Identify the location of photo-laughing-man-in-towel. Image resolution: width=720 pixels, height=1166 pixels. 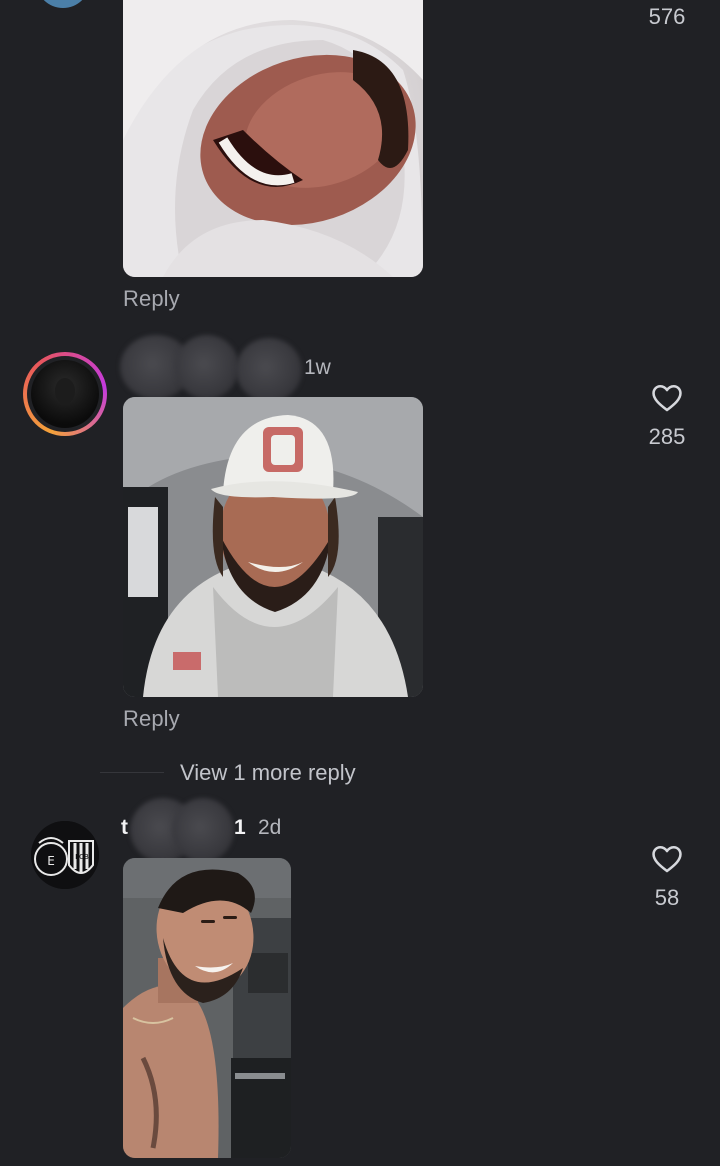
(273, 138).